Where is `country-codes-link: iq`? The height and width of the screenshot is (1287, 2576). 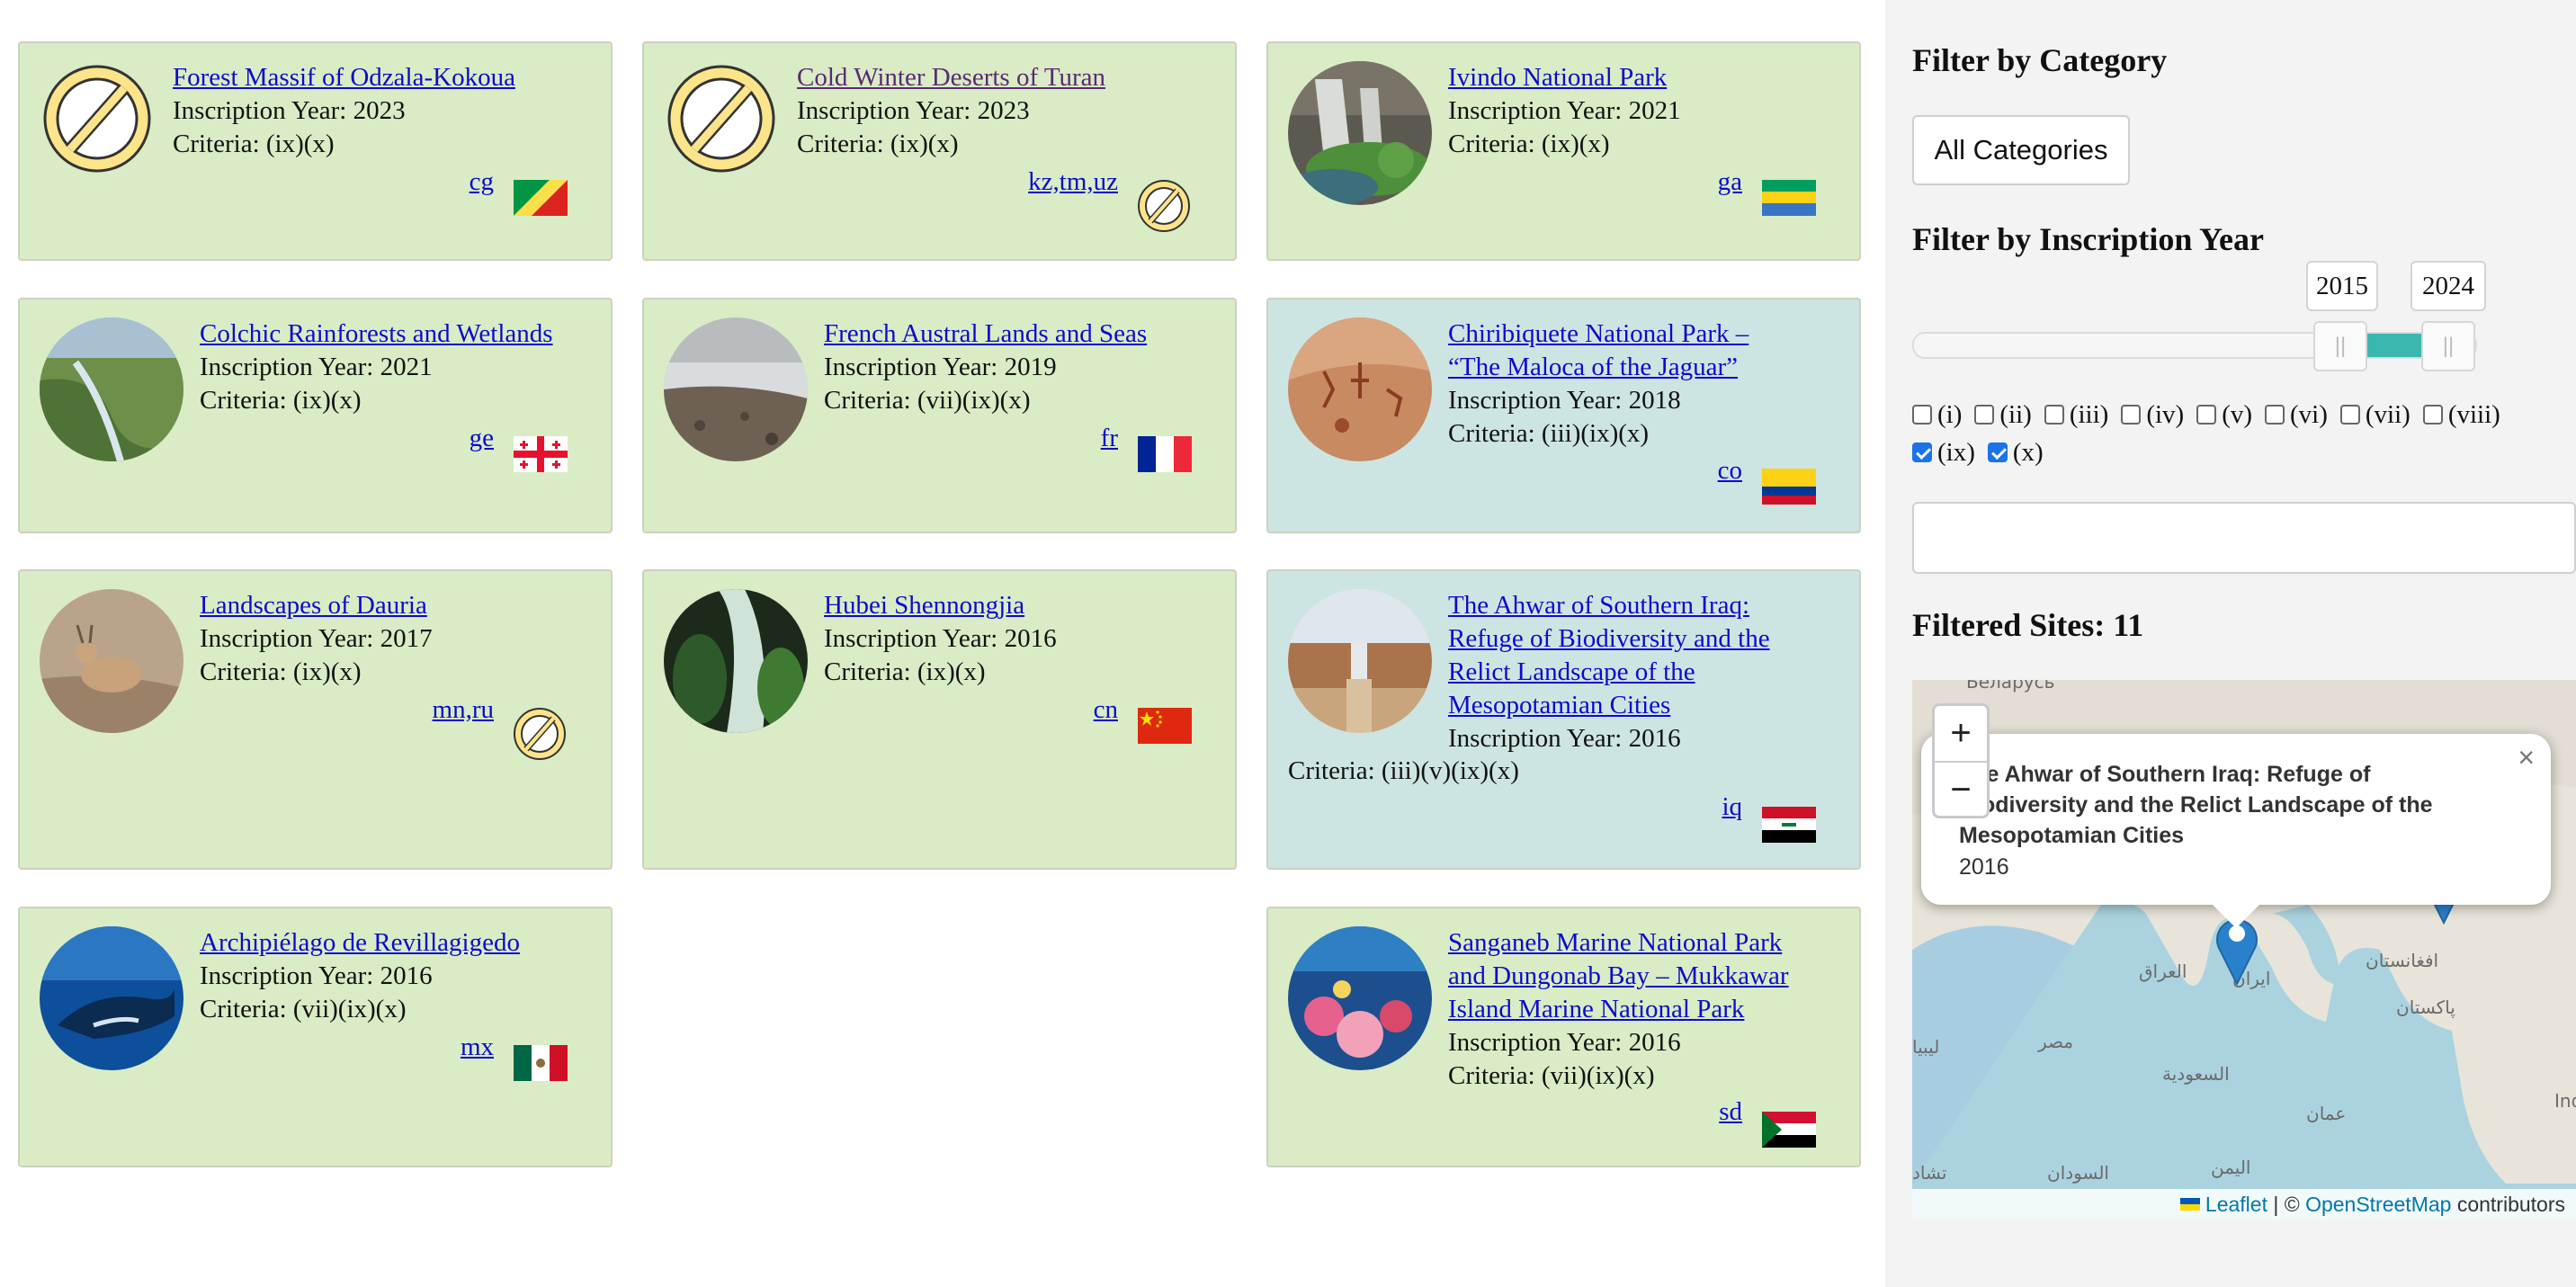
country-codes-link: iq is located at coordinates (1732, 807).